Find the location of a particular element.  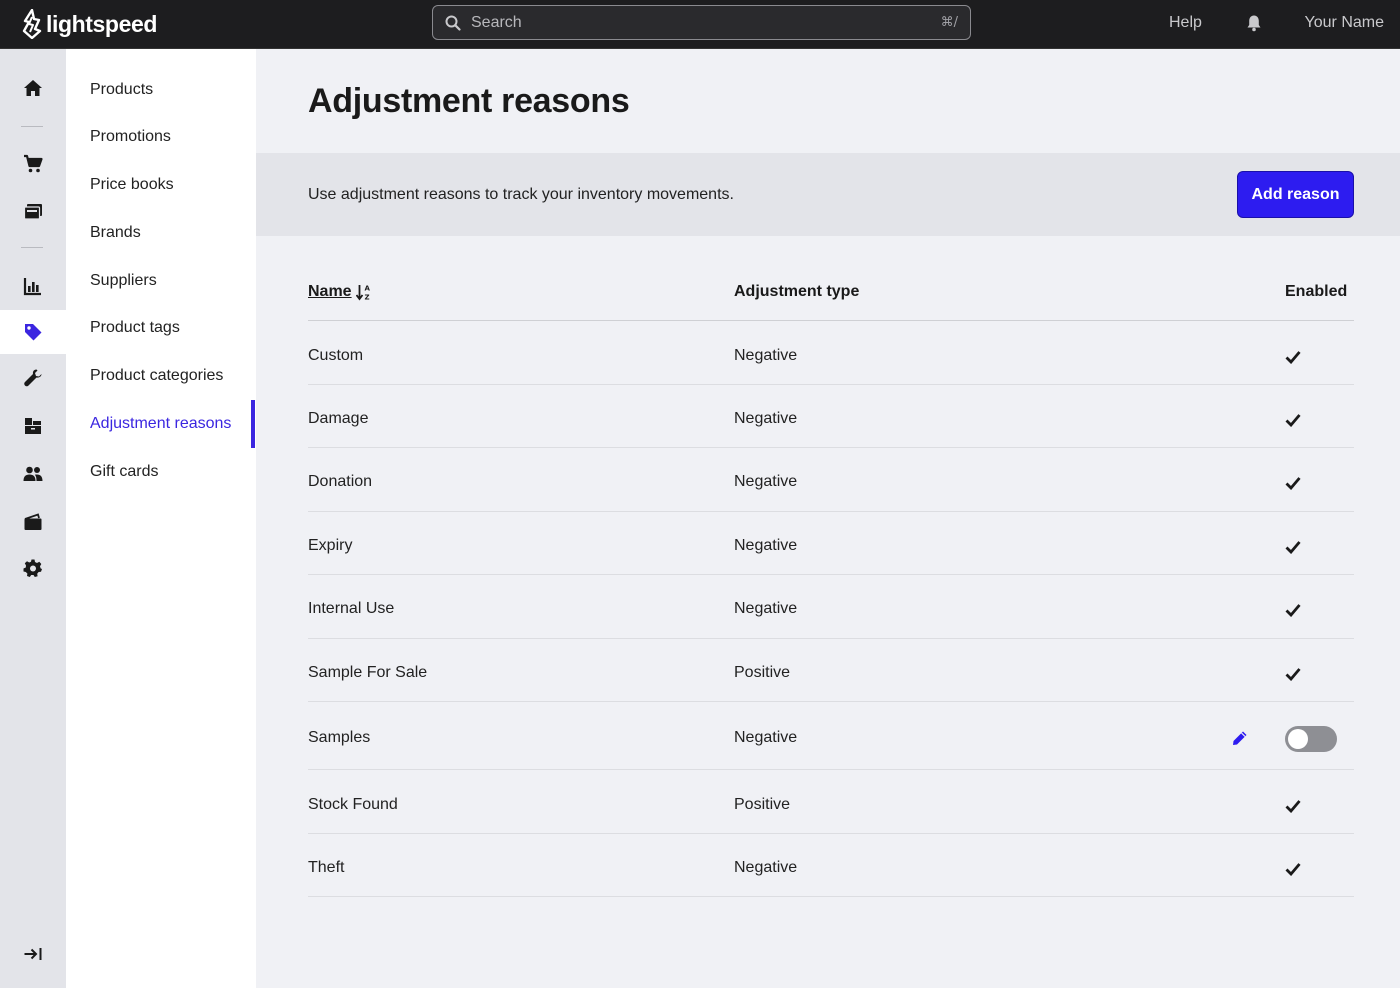

register-icon is located at coordinates (32, 212).